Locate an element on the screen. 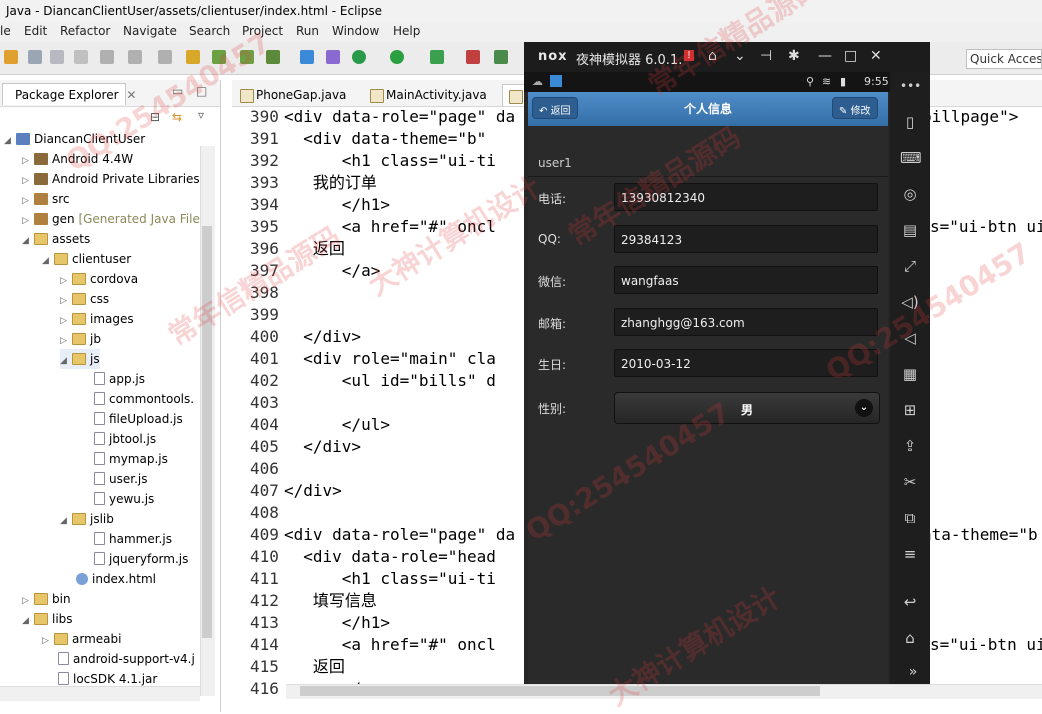 This screenshot has height=714, width=1042. view-menu-icon: ▿ is located at coordinates (201, 115).